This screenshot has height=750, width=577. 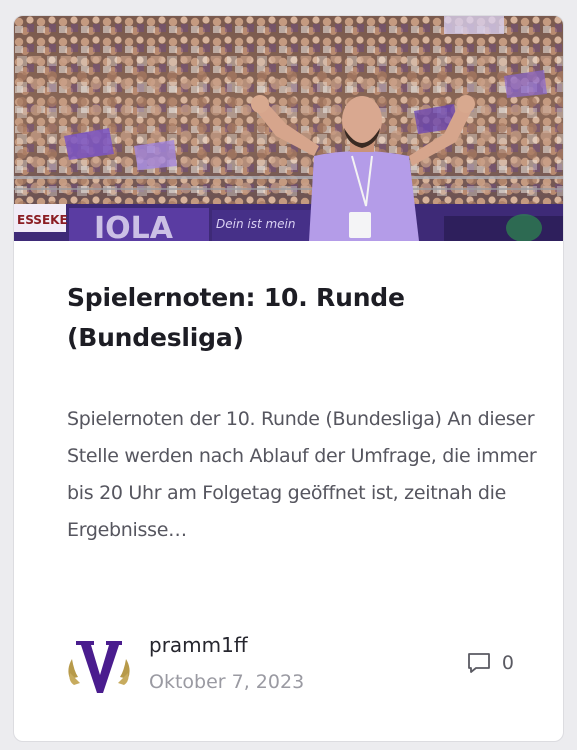 I want to click on author-name-link: pramm1ff, so click(x=198, y=645).